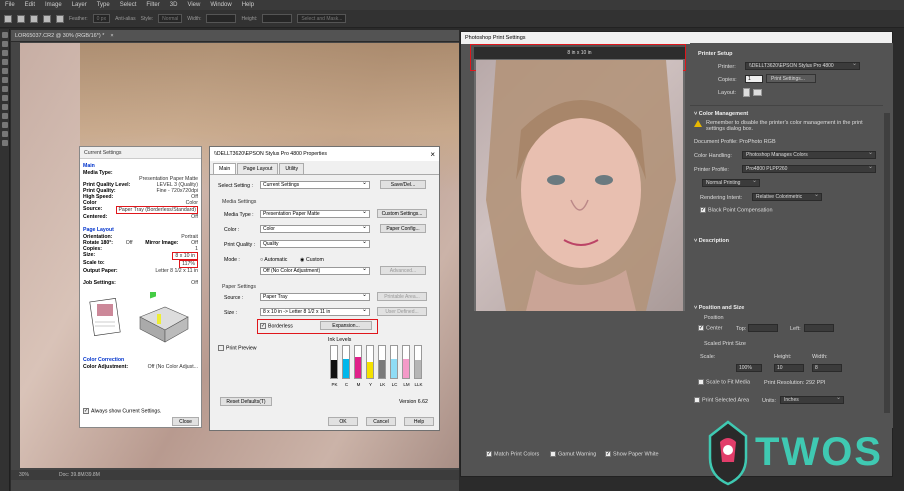  I want to click on move-tool-icon, so click(5, 35).